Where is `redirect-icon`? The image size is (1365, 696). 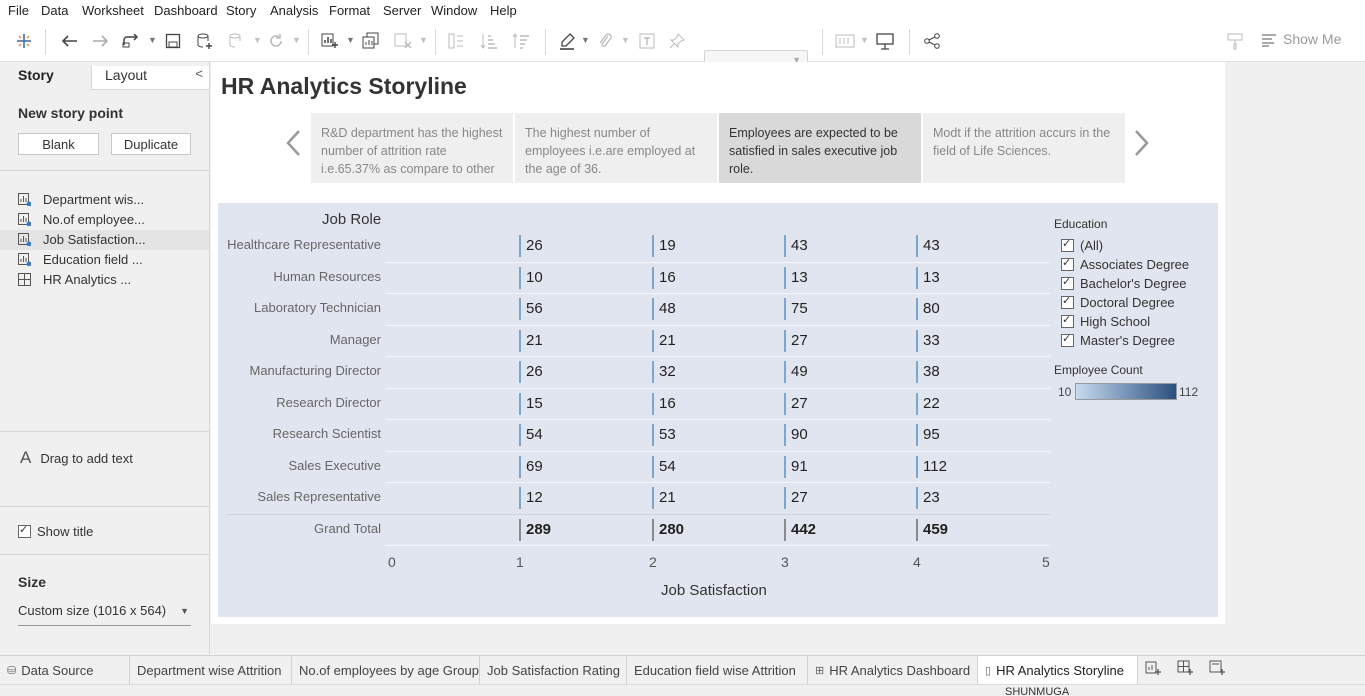 redirect-icon is located at coordinates (131, 41).